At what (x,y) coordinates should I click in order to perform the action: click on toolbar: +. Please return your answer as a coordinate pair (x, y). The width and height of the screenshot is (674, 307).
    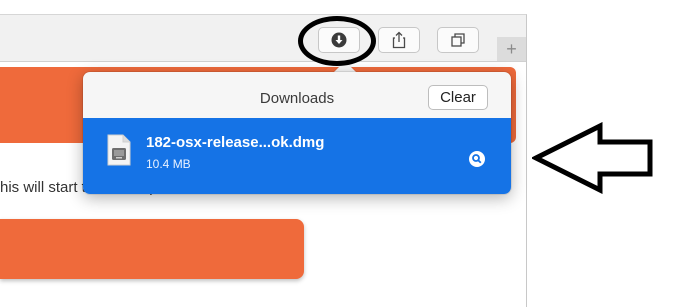
    Looking at the image, I should click on (263, 38).